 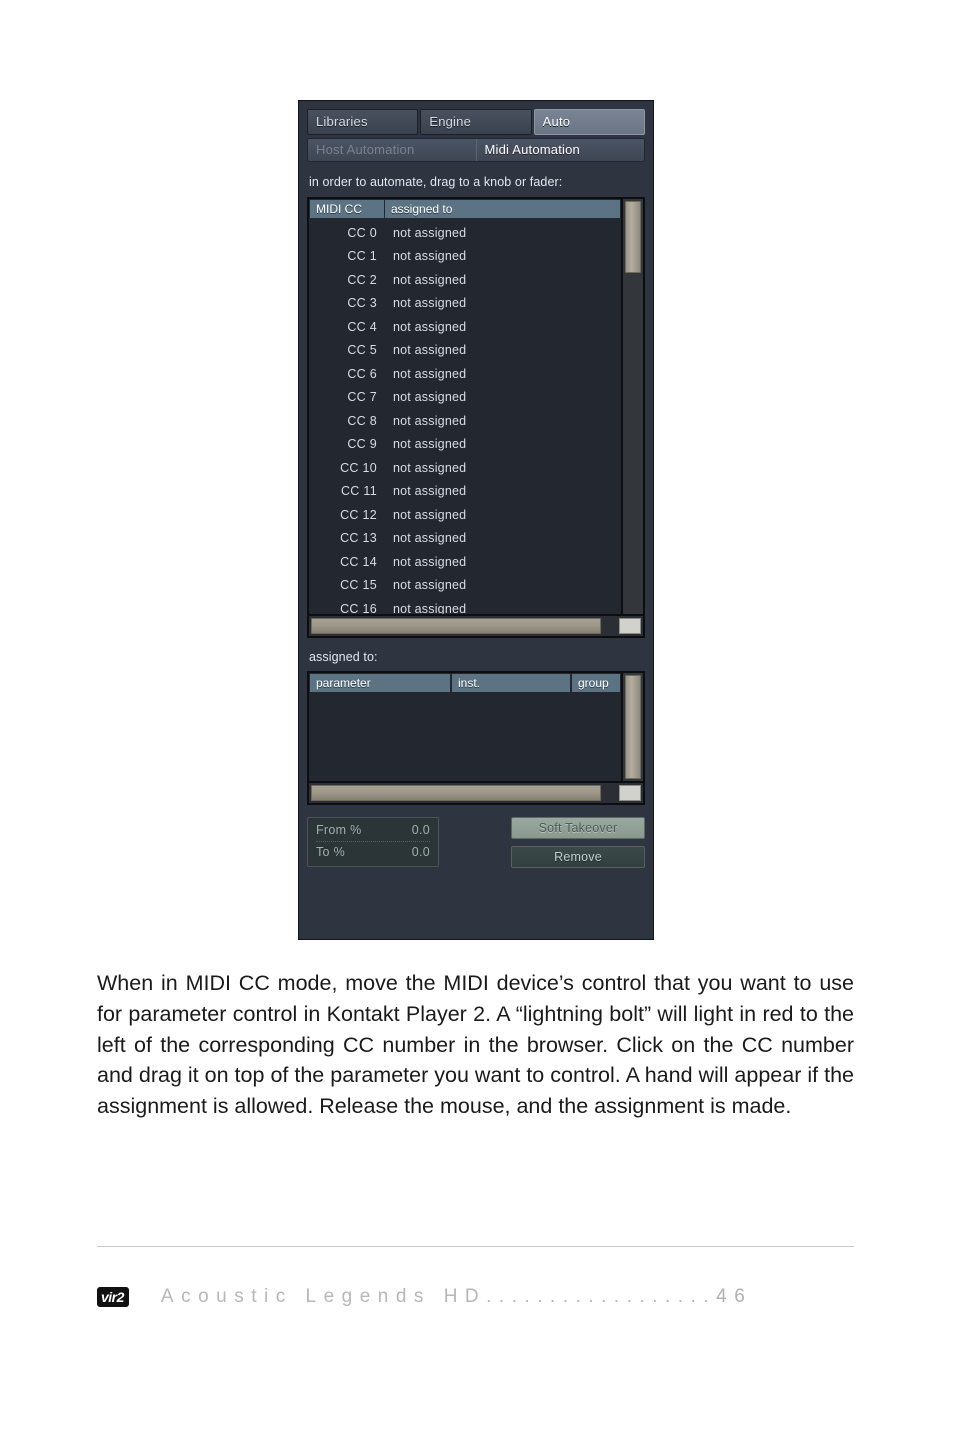 What do you see at coordinates (578, 842) in the screenshot?
I see `action-button-column: Soft Takeover Remove` at bounding box center [578, 842].